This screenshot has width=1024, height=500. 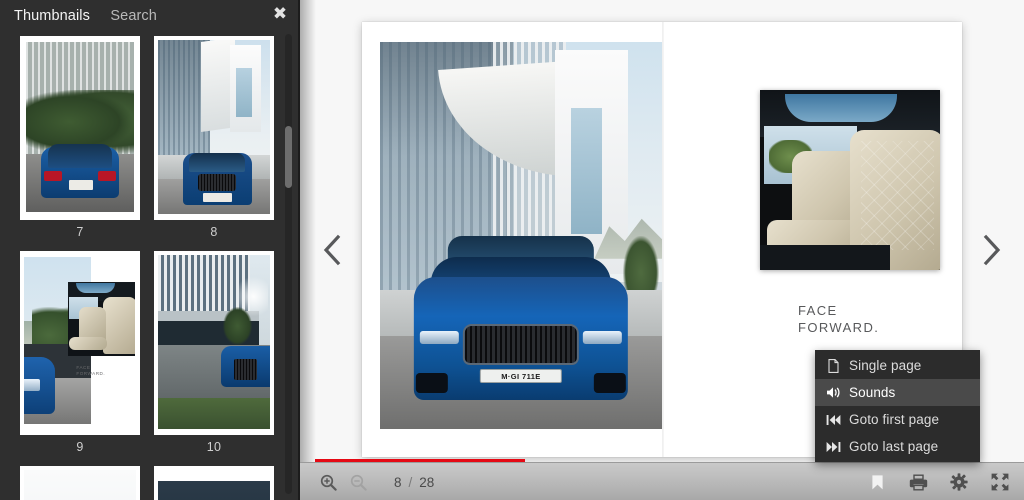 I want to click on menu-label: Single page, so click(x=885, y=365).